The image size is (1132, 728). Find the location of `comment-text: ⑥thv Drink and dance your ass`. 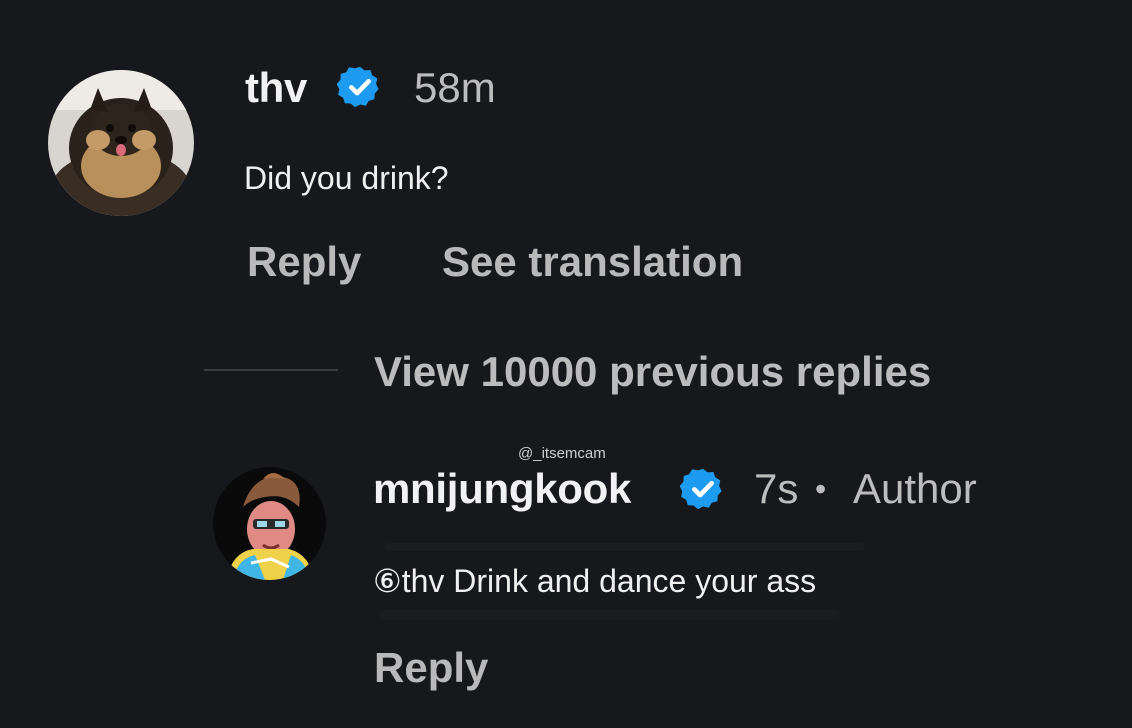

comment-text: ⑥thv Drink and dance your ass is located at coordinates (595, 581).